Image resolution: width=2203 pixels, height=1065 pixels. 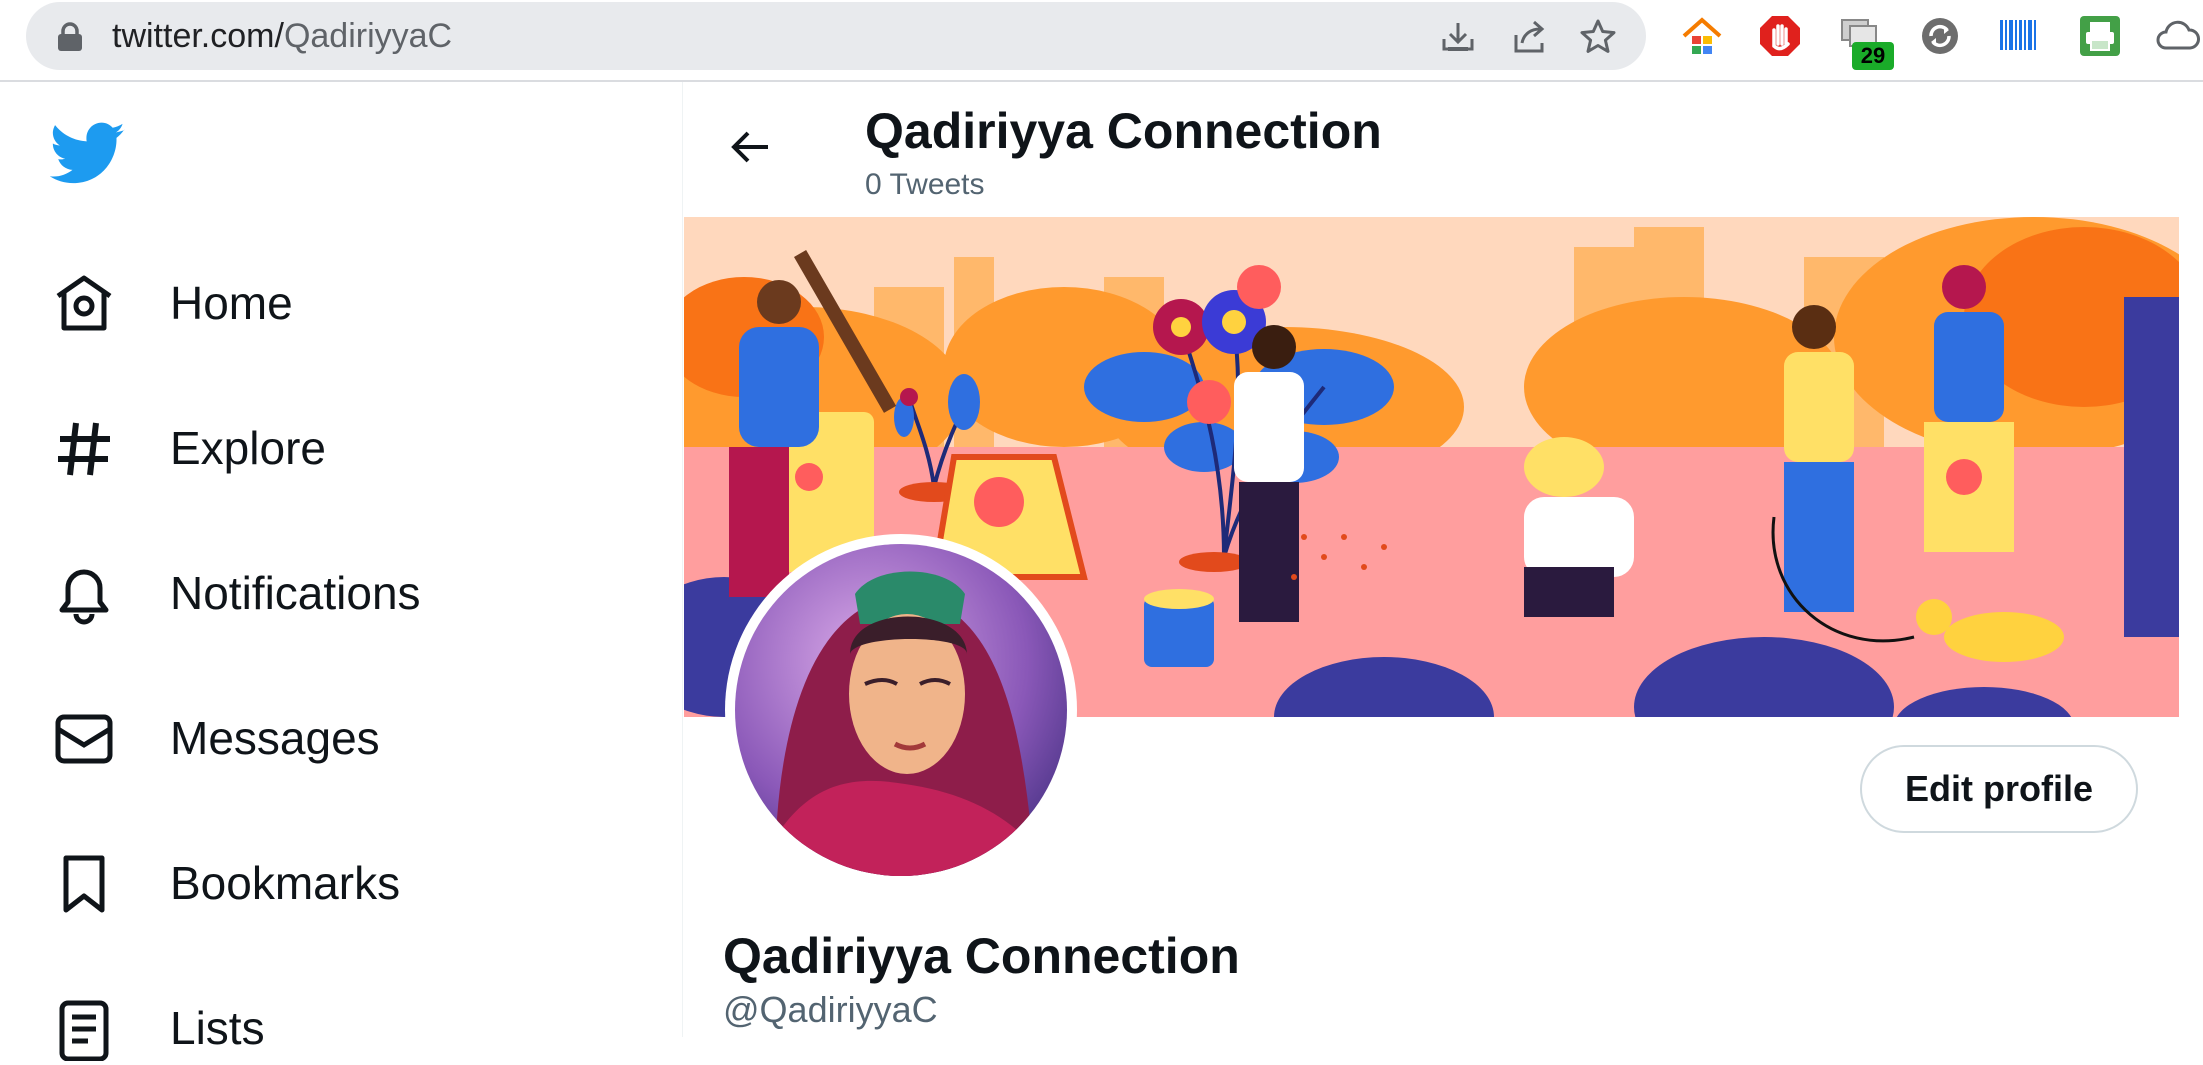 What do you see at coordinates (295, 593) in the screenshot?
I see `nav-label-notifications: Notifications` at bounding box center [295, 593].